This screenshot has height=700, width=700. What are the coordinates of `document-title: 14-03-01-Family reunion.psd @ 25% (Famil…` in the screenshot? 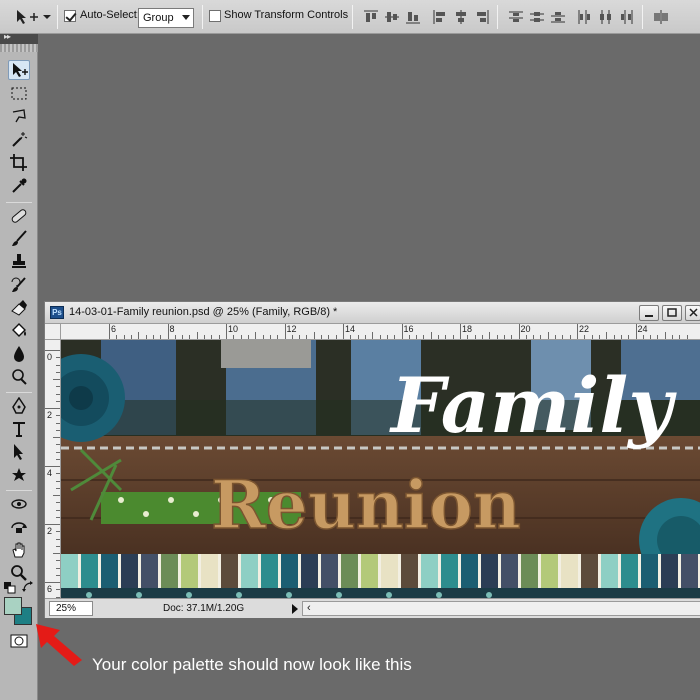 It's located at (203, 312).